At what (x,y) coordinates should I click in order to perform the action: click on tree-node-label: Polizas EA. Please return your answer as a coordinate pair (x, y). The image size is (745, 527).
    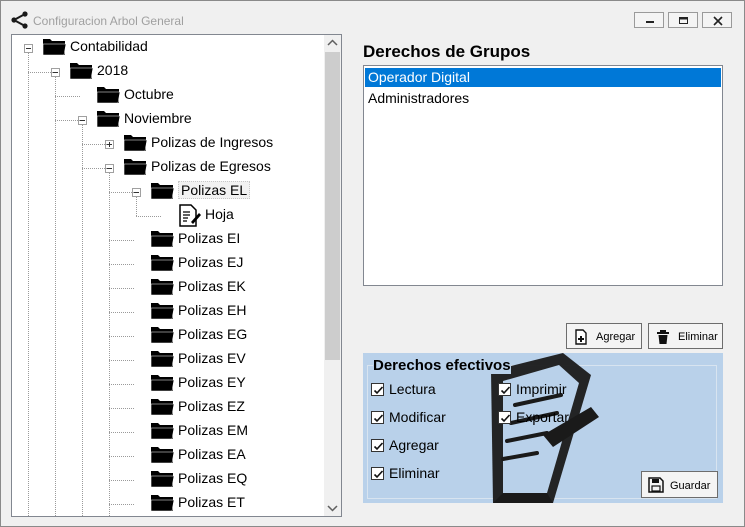
    Looking at the image, I should click on (212, 454).